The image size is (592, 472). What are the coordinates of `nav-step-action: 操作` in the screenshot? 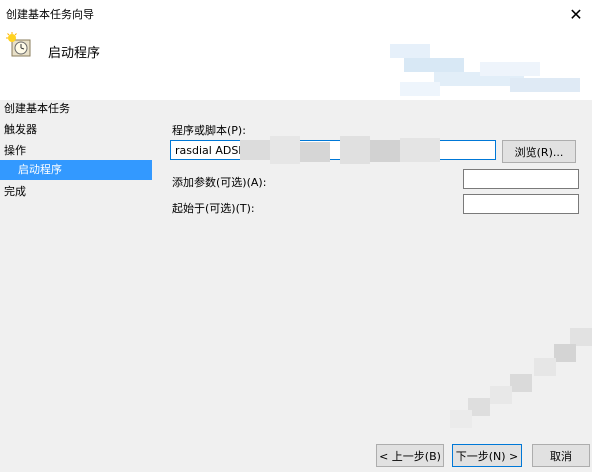 It's located at (15, 150).